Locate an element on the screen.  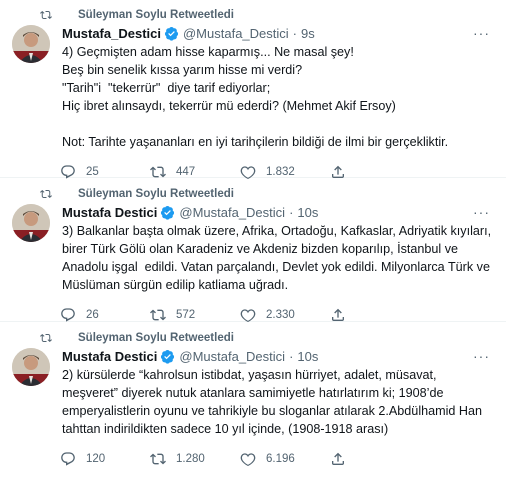
retweet-button: 1.280 is located at coordinates (195, 459).